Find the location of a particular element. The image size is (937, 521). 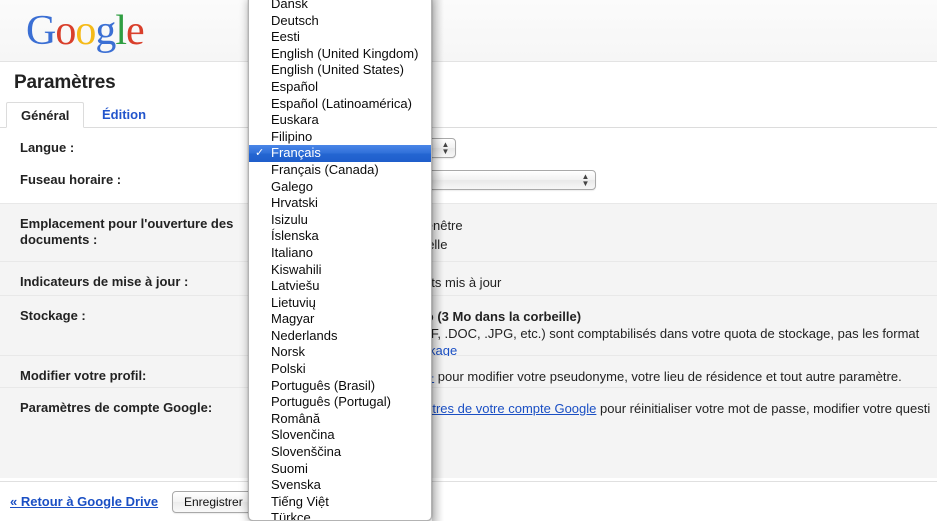

logo-letter-0: G is located at coordinates (41, 31).